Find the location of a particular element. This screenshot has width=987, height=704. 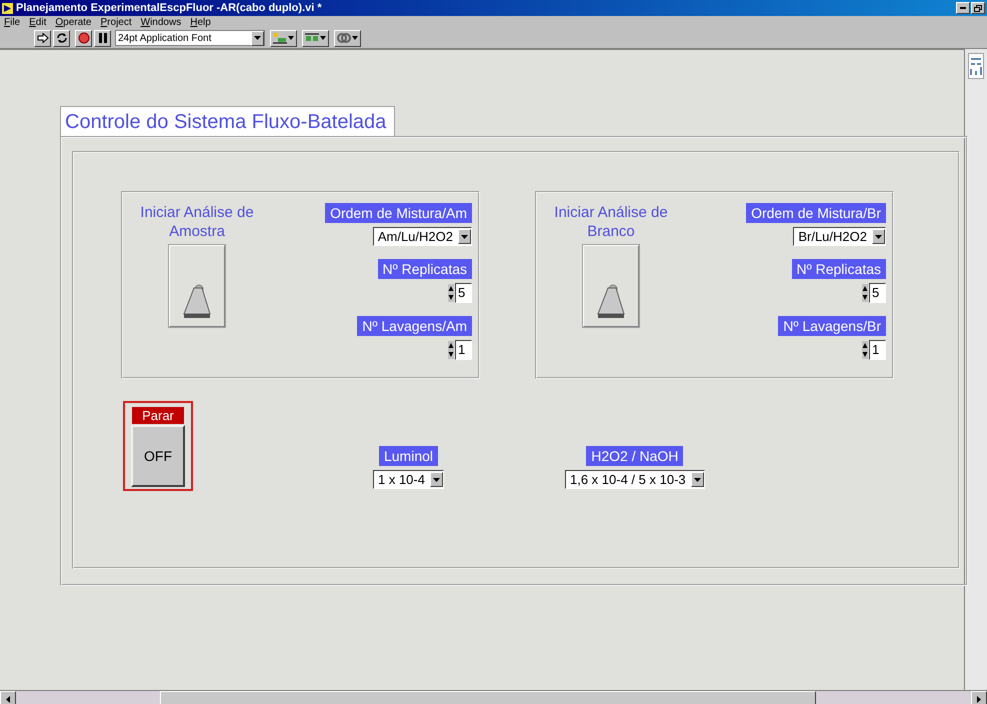

run-continuously-button is located at coordinates (61, 38).